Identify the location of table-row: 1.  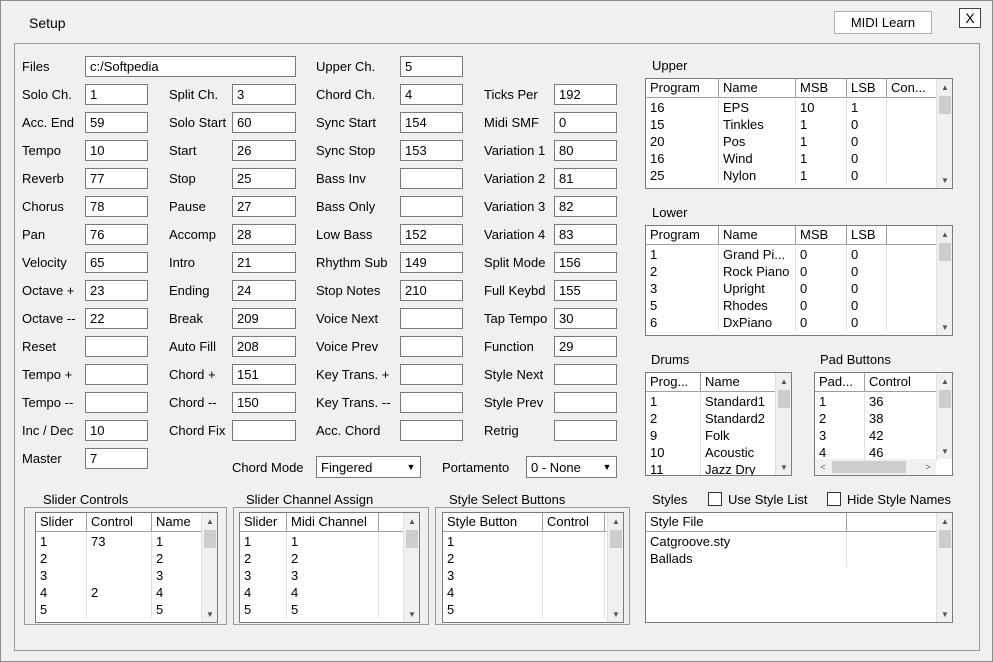
(528, 541).